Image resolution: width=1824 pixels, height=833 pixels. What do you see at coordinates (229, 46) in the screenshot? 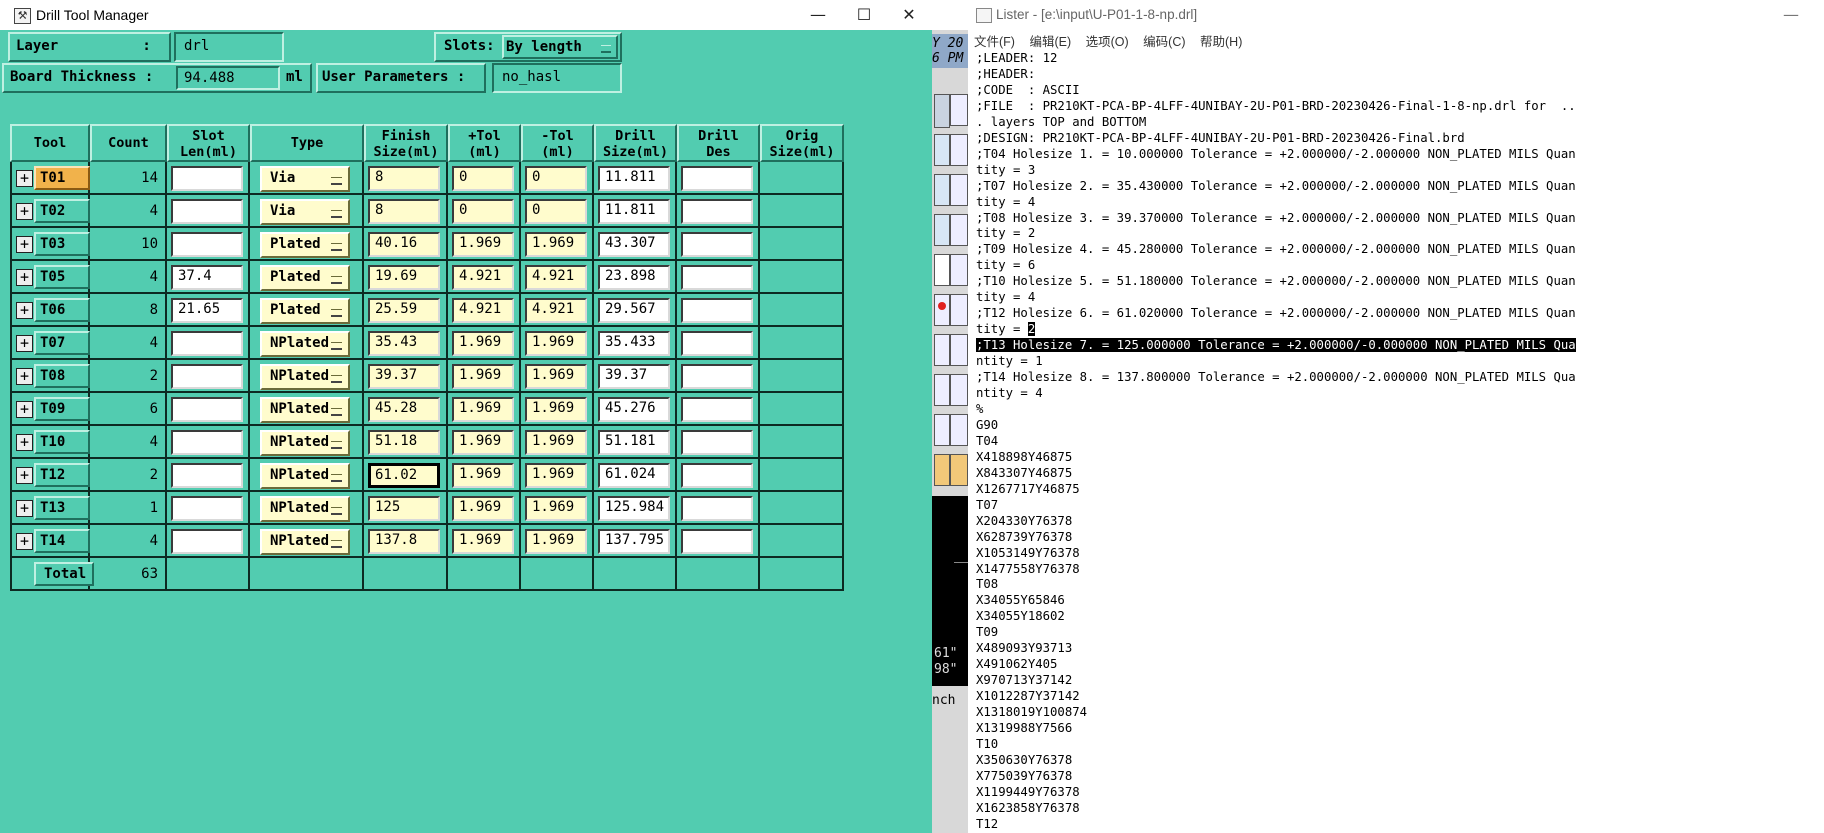
I see `layer-field: drl` at bounding box center [229, 46].